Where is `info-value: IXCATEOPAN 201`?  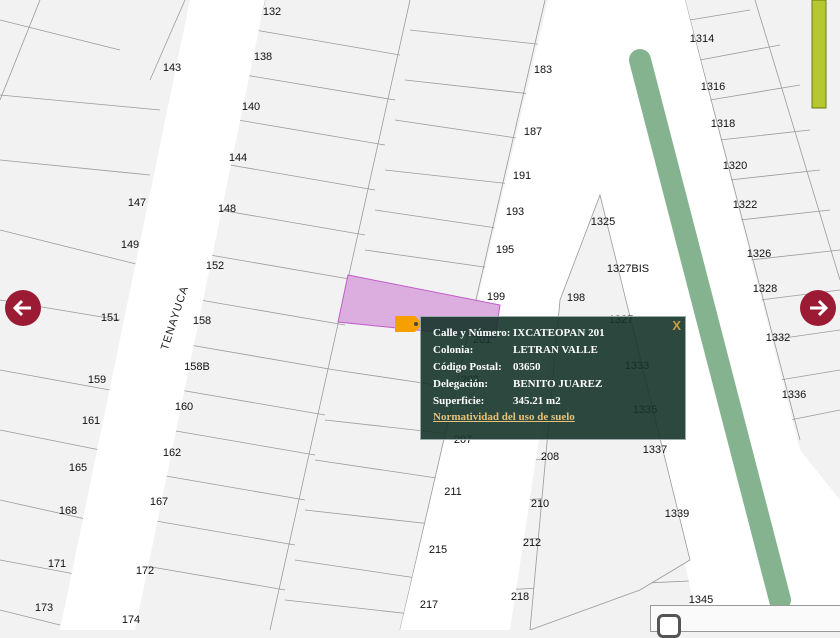 info-value: IXCATEOPAN 201 is located at coordinates (559, 333).